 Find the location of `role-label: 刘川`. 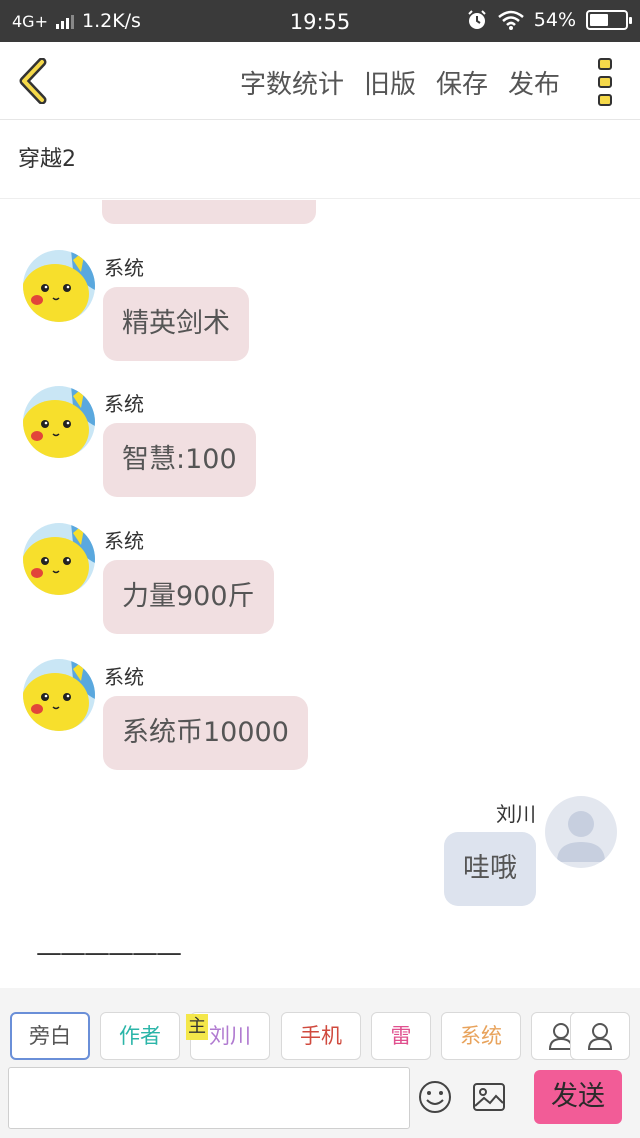

role-label: 刘川 is located at coordinates (230, 1036).